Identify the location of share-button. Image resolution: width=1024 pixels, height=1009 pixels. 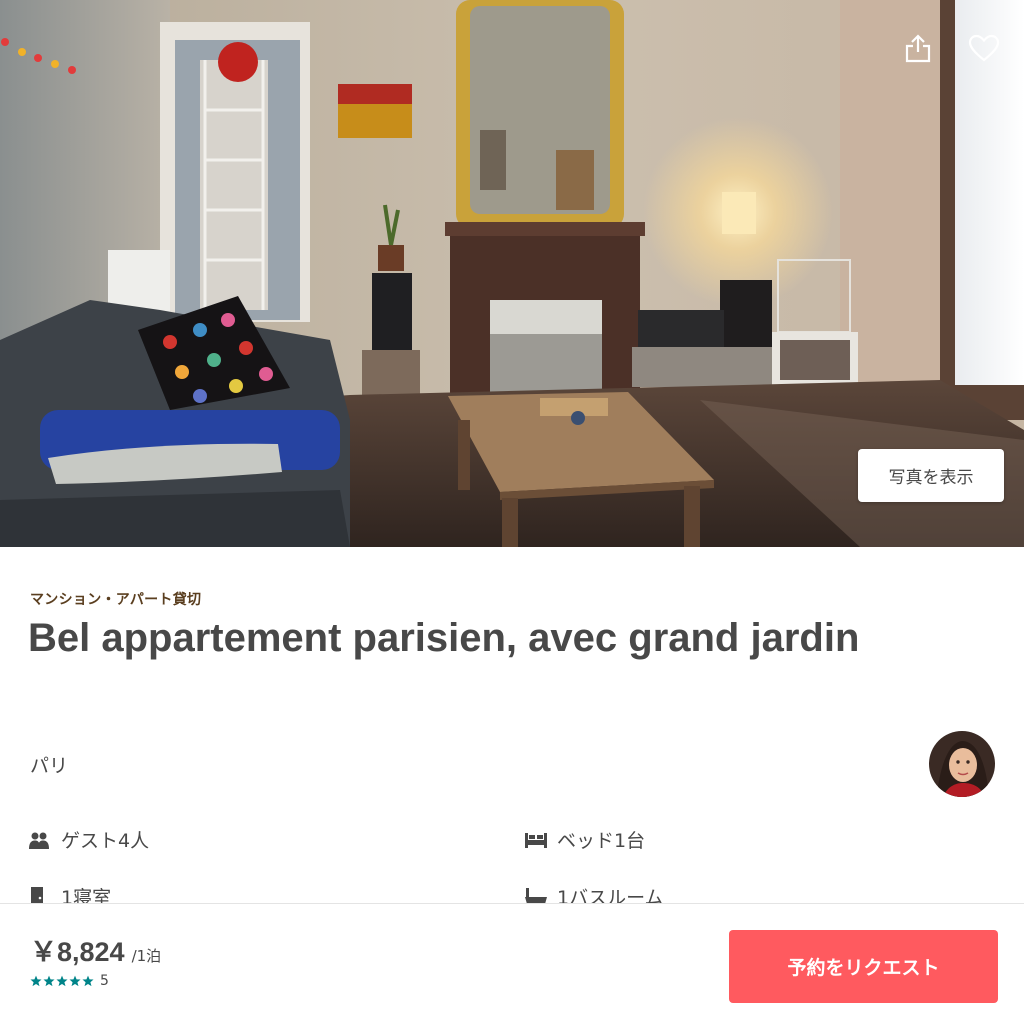
(918, 48).